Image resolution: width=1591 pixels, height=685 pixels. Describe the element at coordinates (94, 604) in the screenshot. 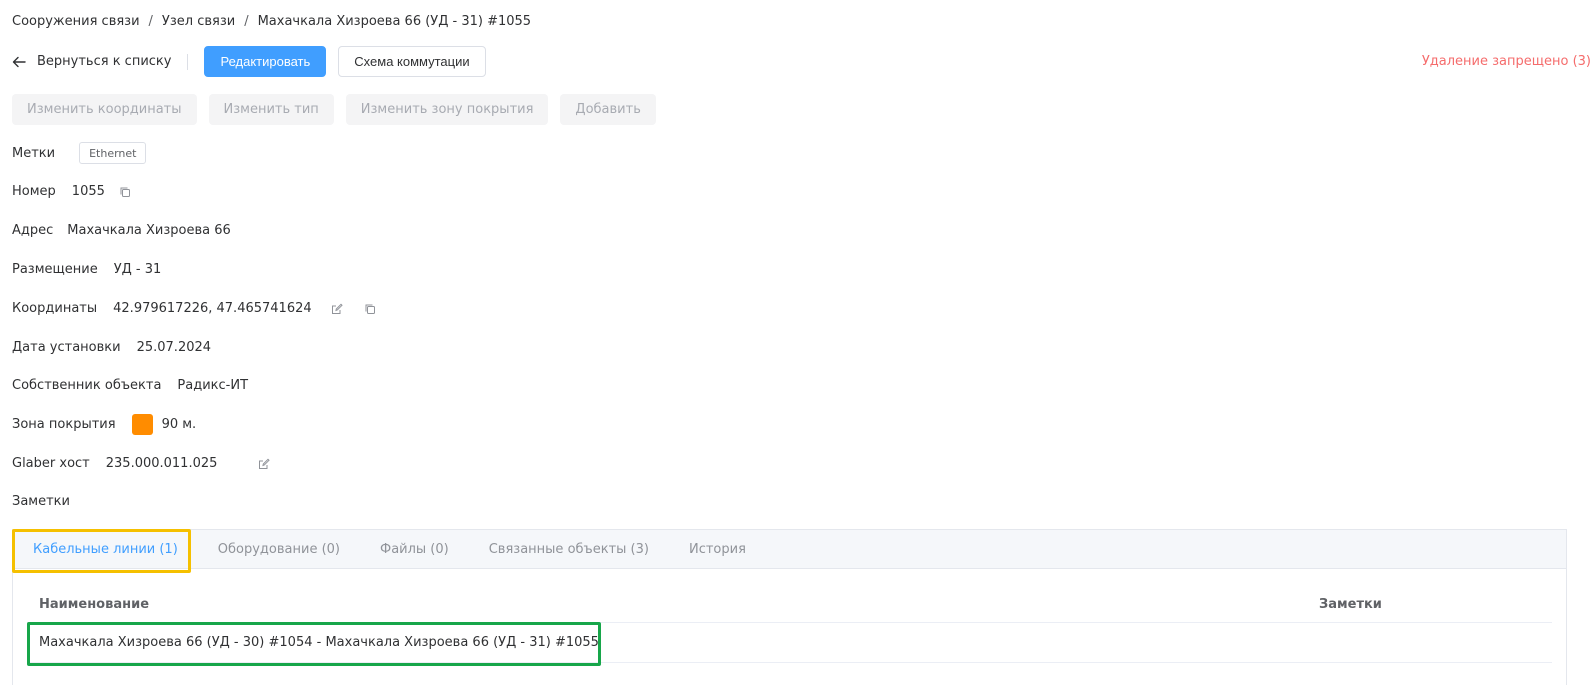

I see `column-header-name: Наименование` at that location.